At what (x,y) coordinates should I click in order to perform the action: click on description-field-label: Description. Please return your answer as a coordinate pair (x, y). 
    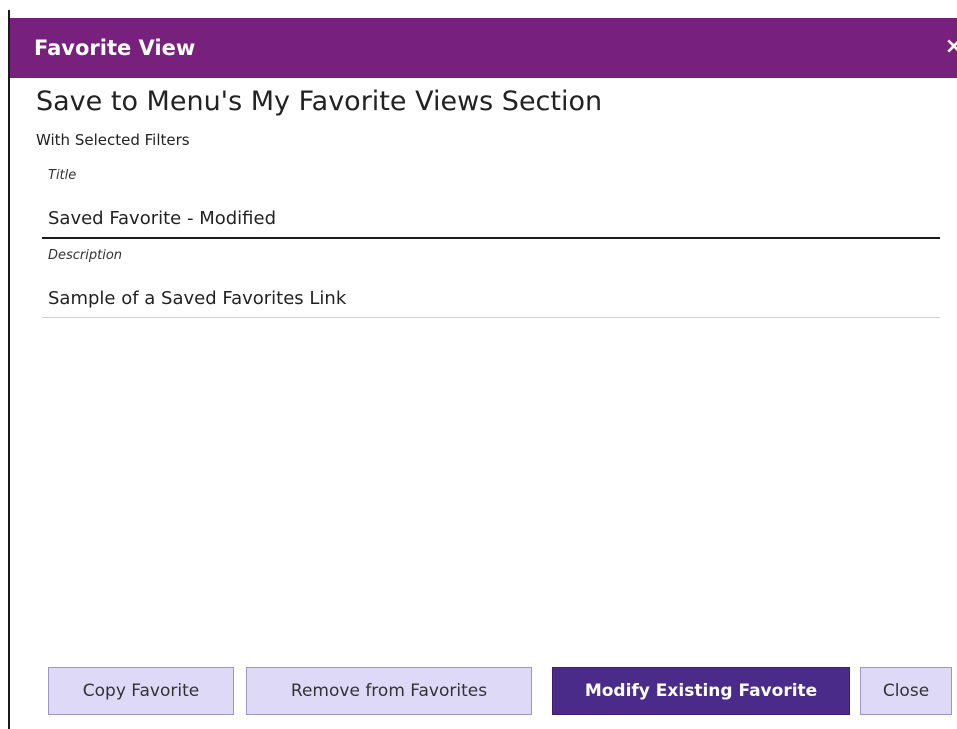
    Looking at the image, I should click on (85, 255).